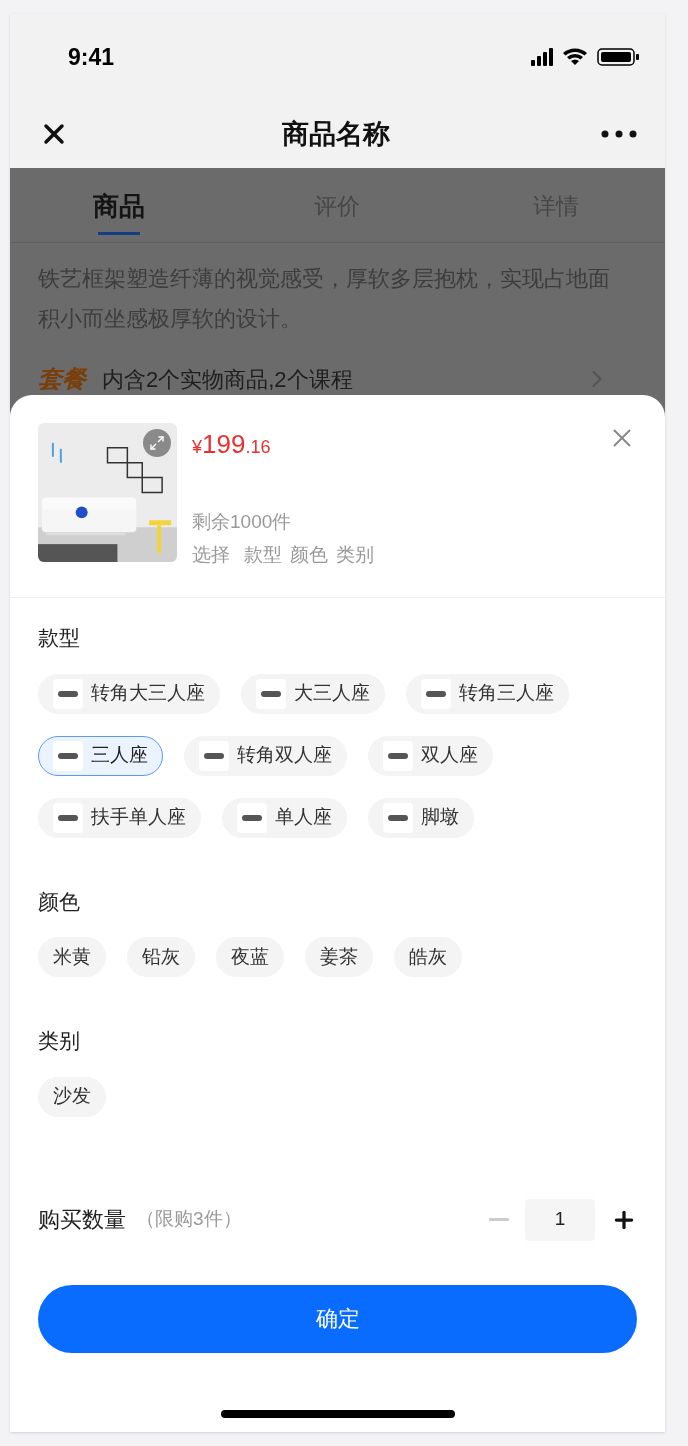  Describe the element at coordinates (91, 57) in the screenshot. I see `status-time: 9:41` at that location.